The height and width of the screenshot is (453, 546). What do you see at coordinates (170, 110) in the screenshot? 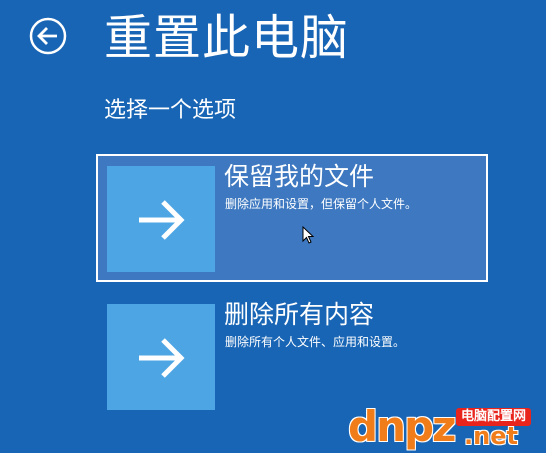
I see `page-subtitle: 选择一个选项` at bounding box center [170, 110].